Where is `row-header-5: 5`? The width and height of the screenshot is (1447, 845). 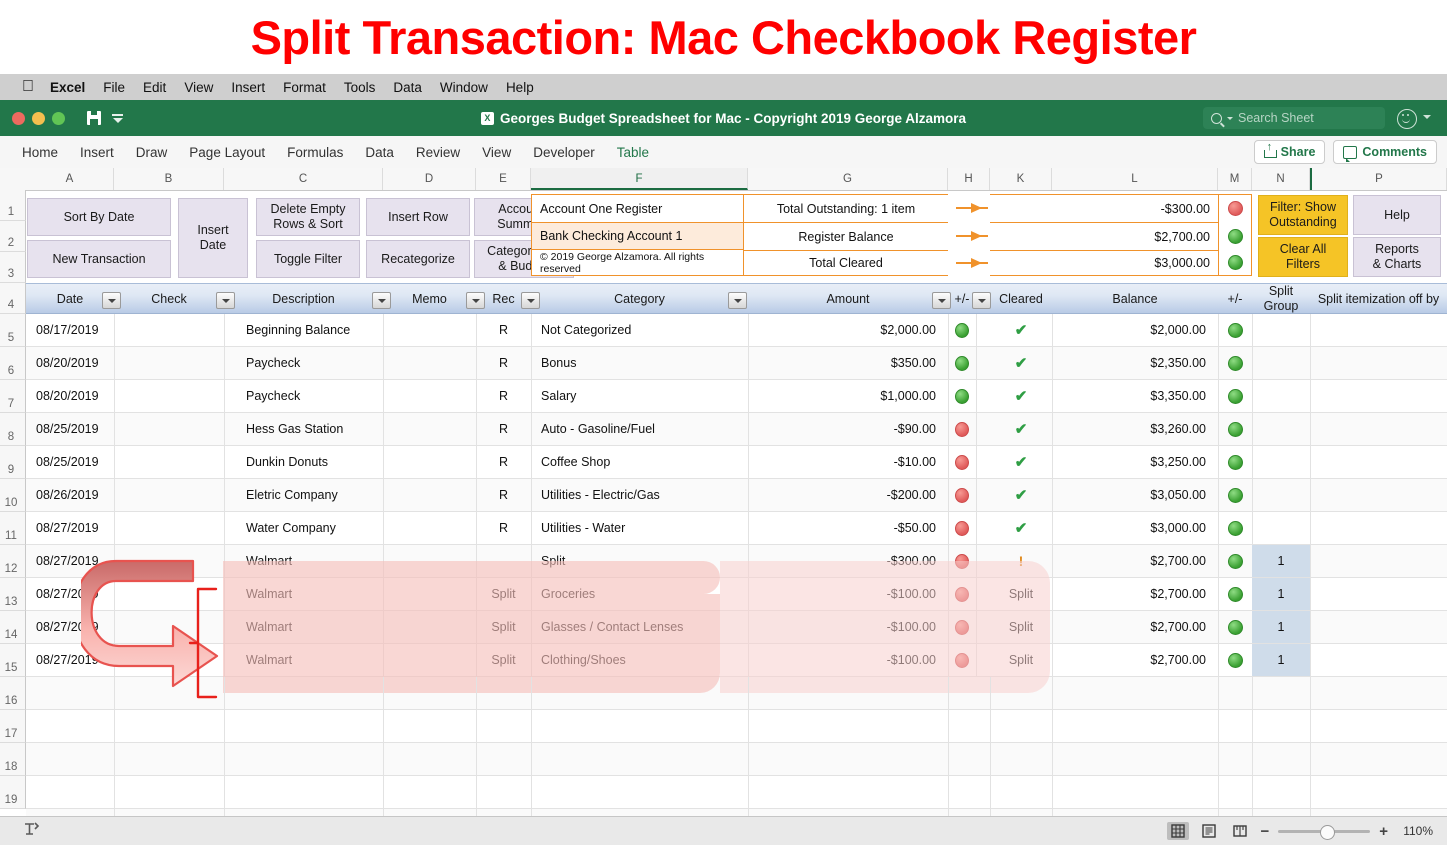
row-header-5: 5 is located at coordinates (13, 330).